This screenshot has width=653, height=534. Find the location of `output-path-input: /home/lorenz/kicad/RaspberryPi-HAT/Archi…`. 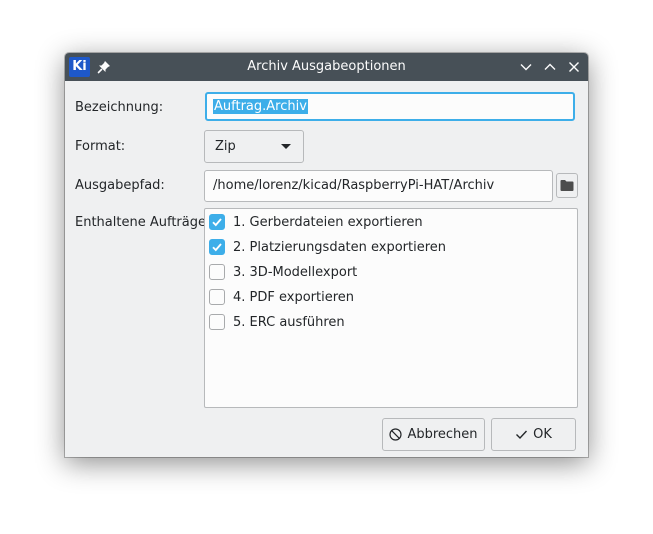

output-path-input: /home/lorenz/kicad/RaspberryPi-HAT/Archi… is located at coordinates (378, 186).